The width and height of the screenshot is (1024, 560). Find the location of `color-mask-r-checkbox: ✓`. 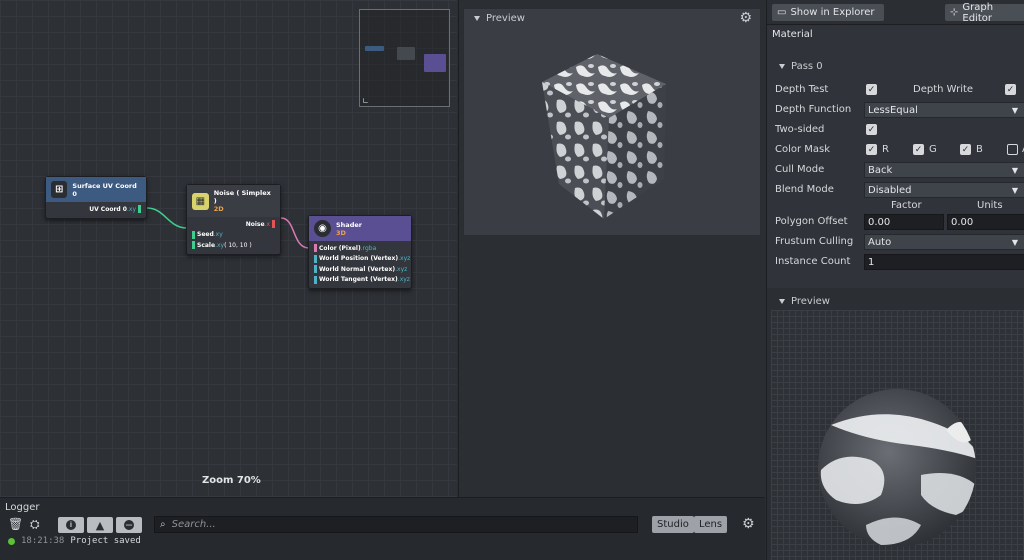

color-mask-r-checkbox: ✓ is located at coordinates (871, 149).